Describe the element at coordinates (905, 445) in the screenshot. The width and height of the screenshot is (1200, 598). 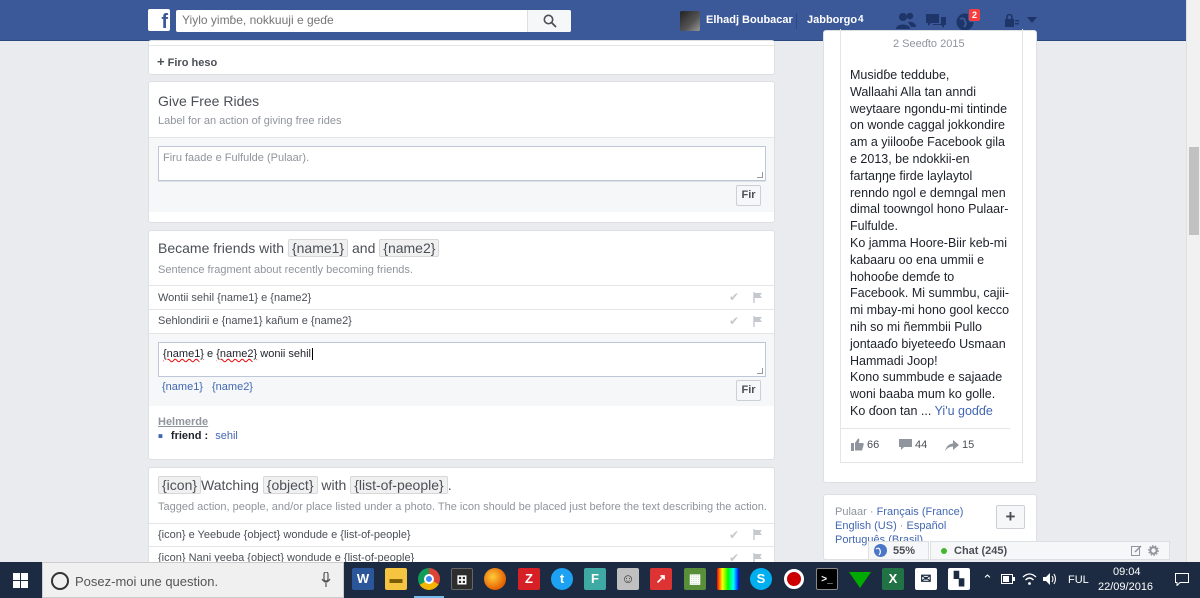
I see `comment-icon` at that location.